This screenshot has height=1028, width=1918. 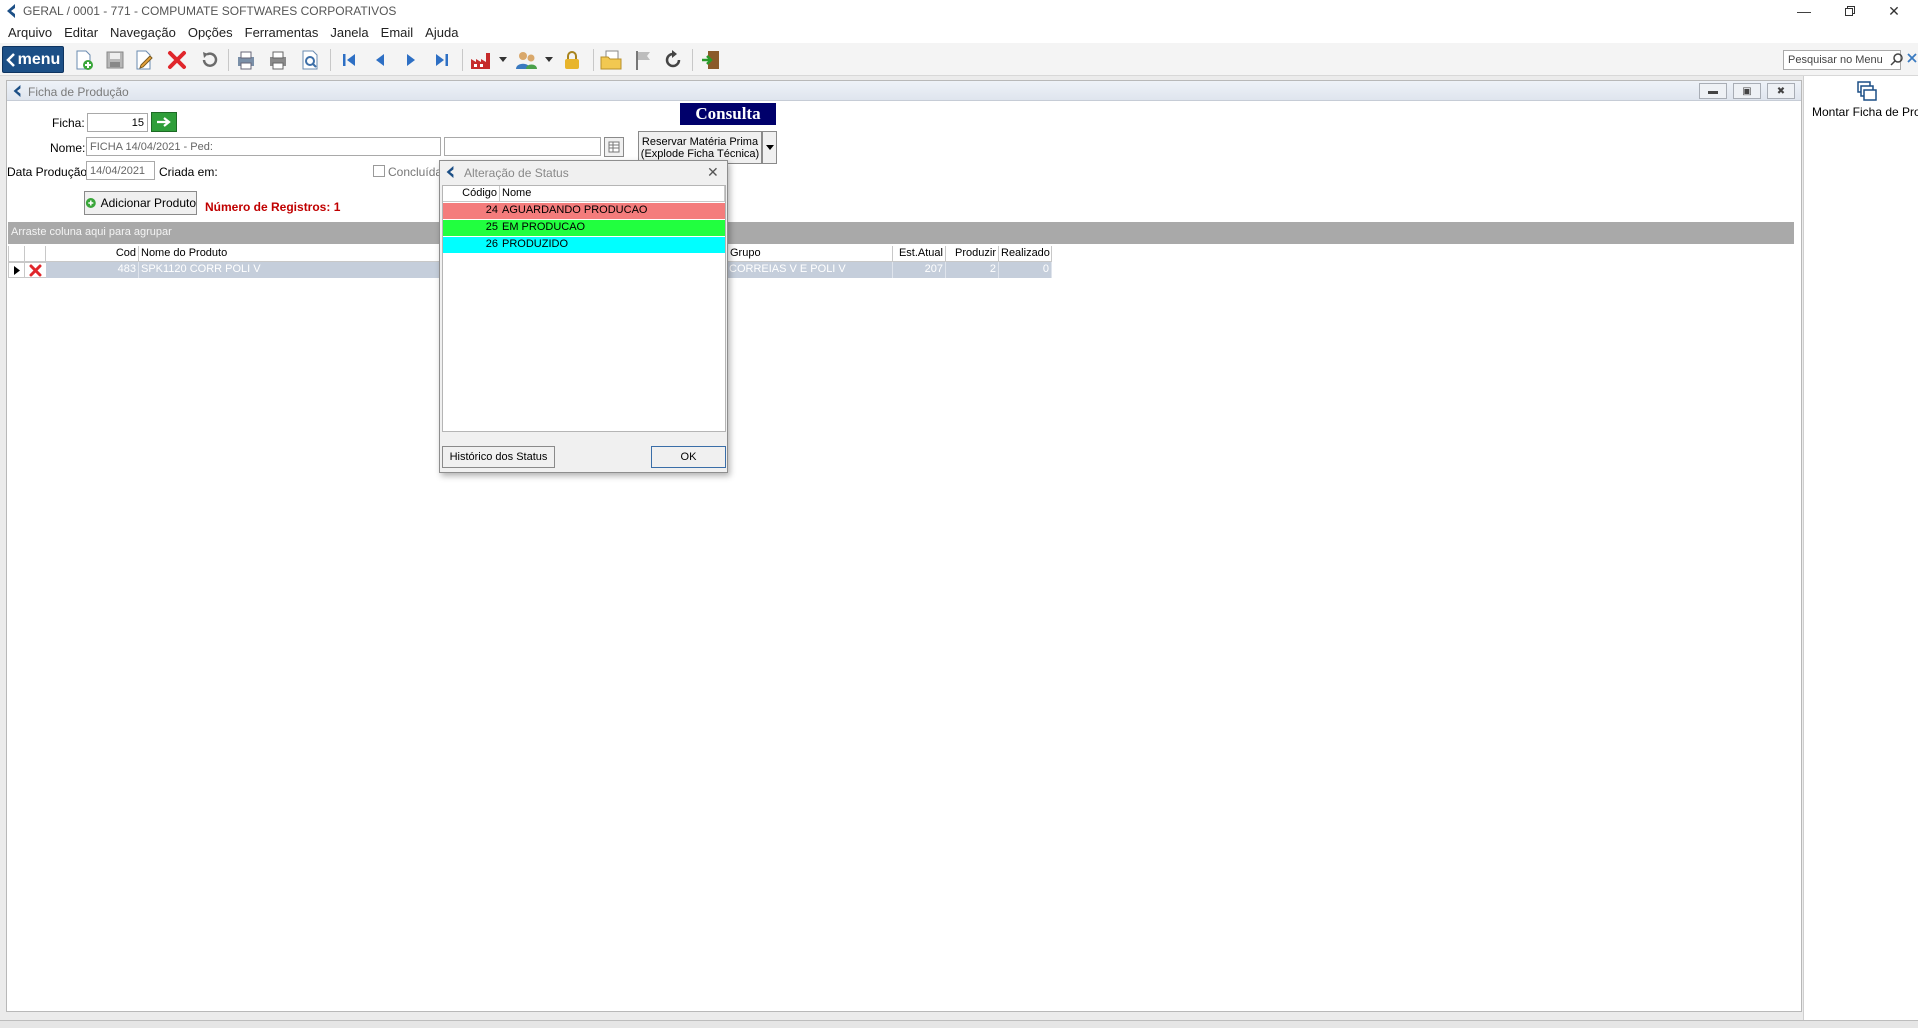 What do you see at coordinates (919, 254) in the screenshot?
I see `grid-header-est-atual: Est.Atual` at bounding box center [919, 254].